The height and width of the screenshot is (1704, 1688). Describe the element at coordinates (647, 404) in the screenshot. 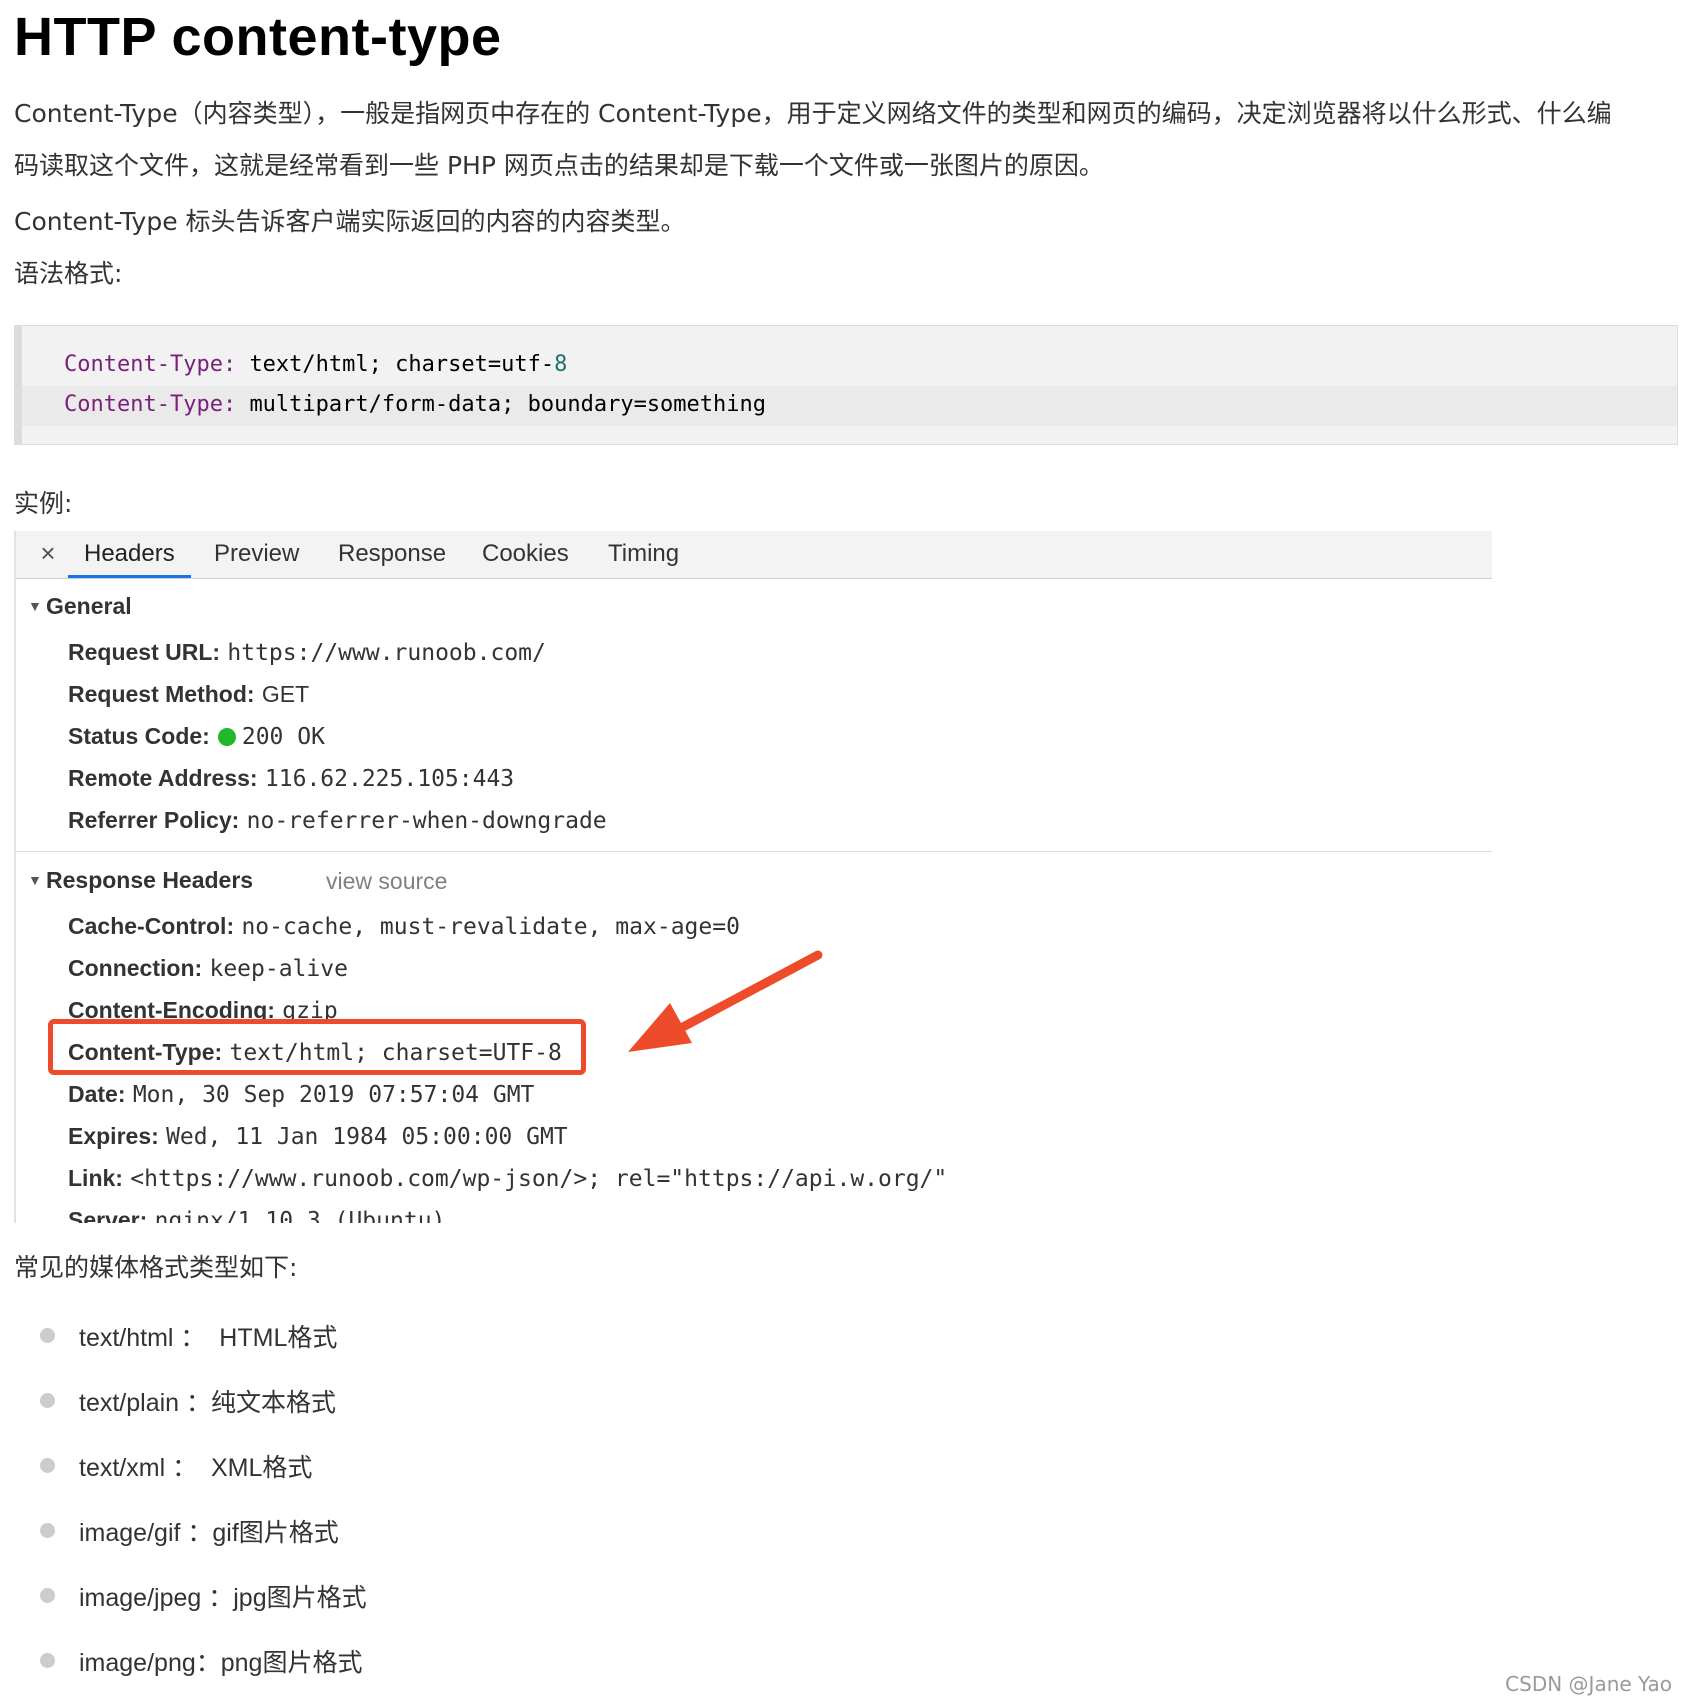

I see `code-param: boundary=something` at that location.